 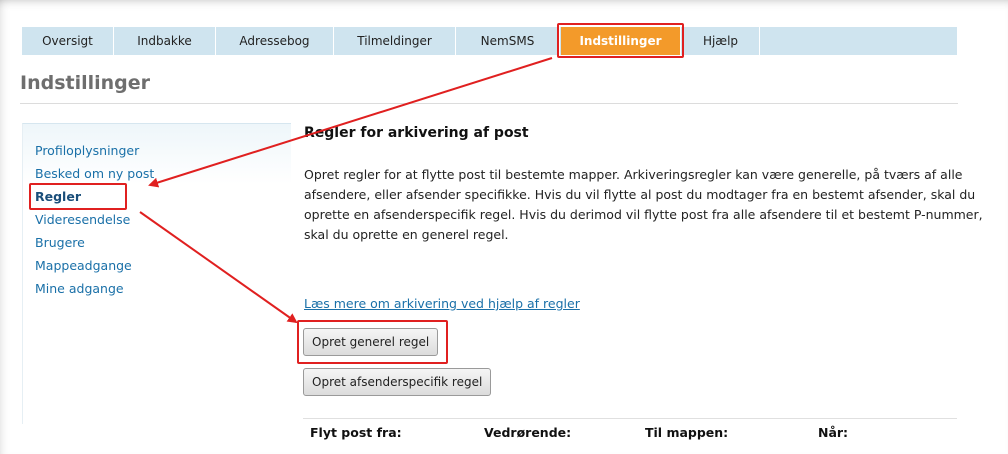 I want to click on table-header-til-mappen: Til mappen:, so click(x=687, y=432).